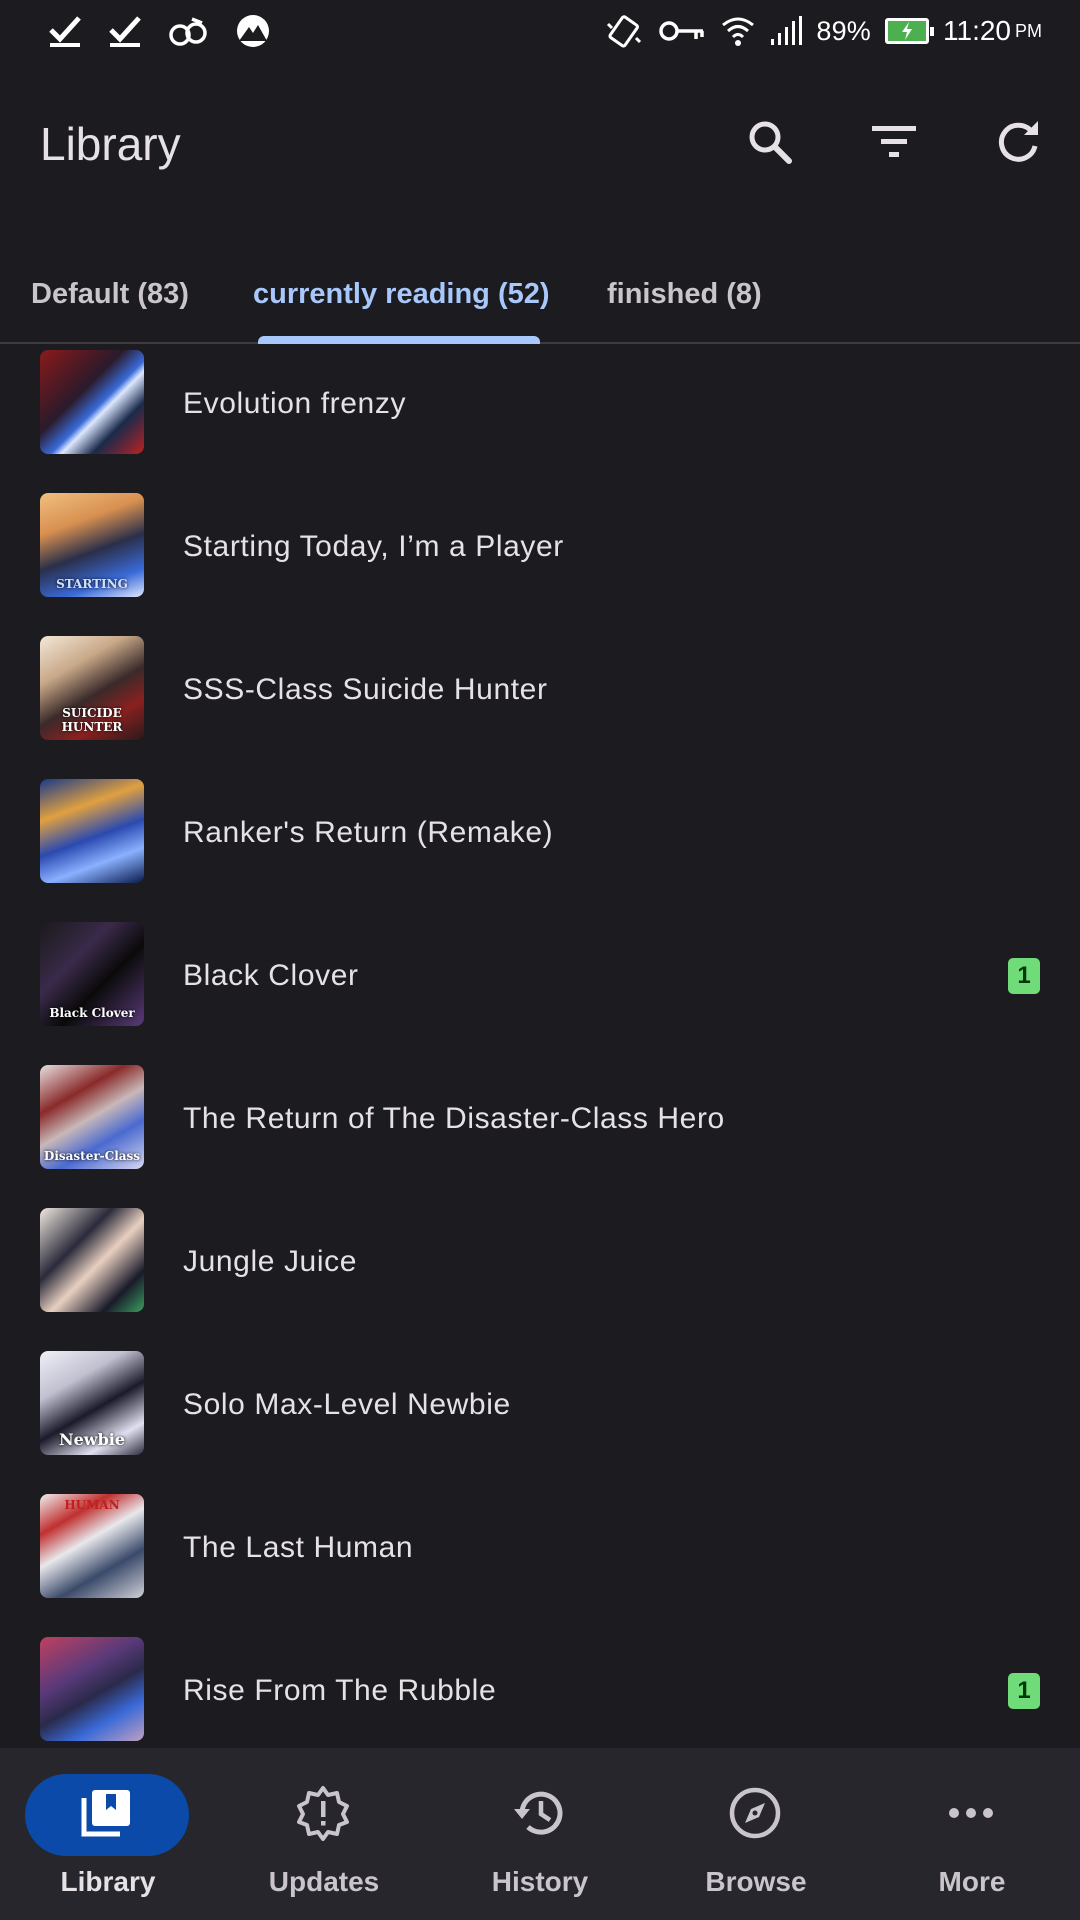 The width and height of the screenshot is (1080, 1920). I want to click on filter-icon, so click(894, 144).